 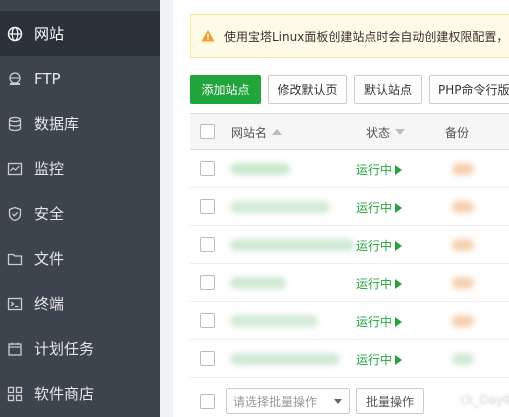 What do you see at coordinates (390, 401) in the screenshot?
I see `batch-operation-button: 批量操作` at bounding box center [390, 401].